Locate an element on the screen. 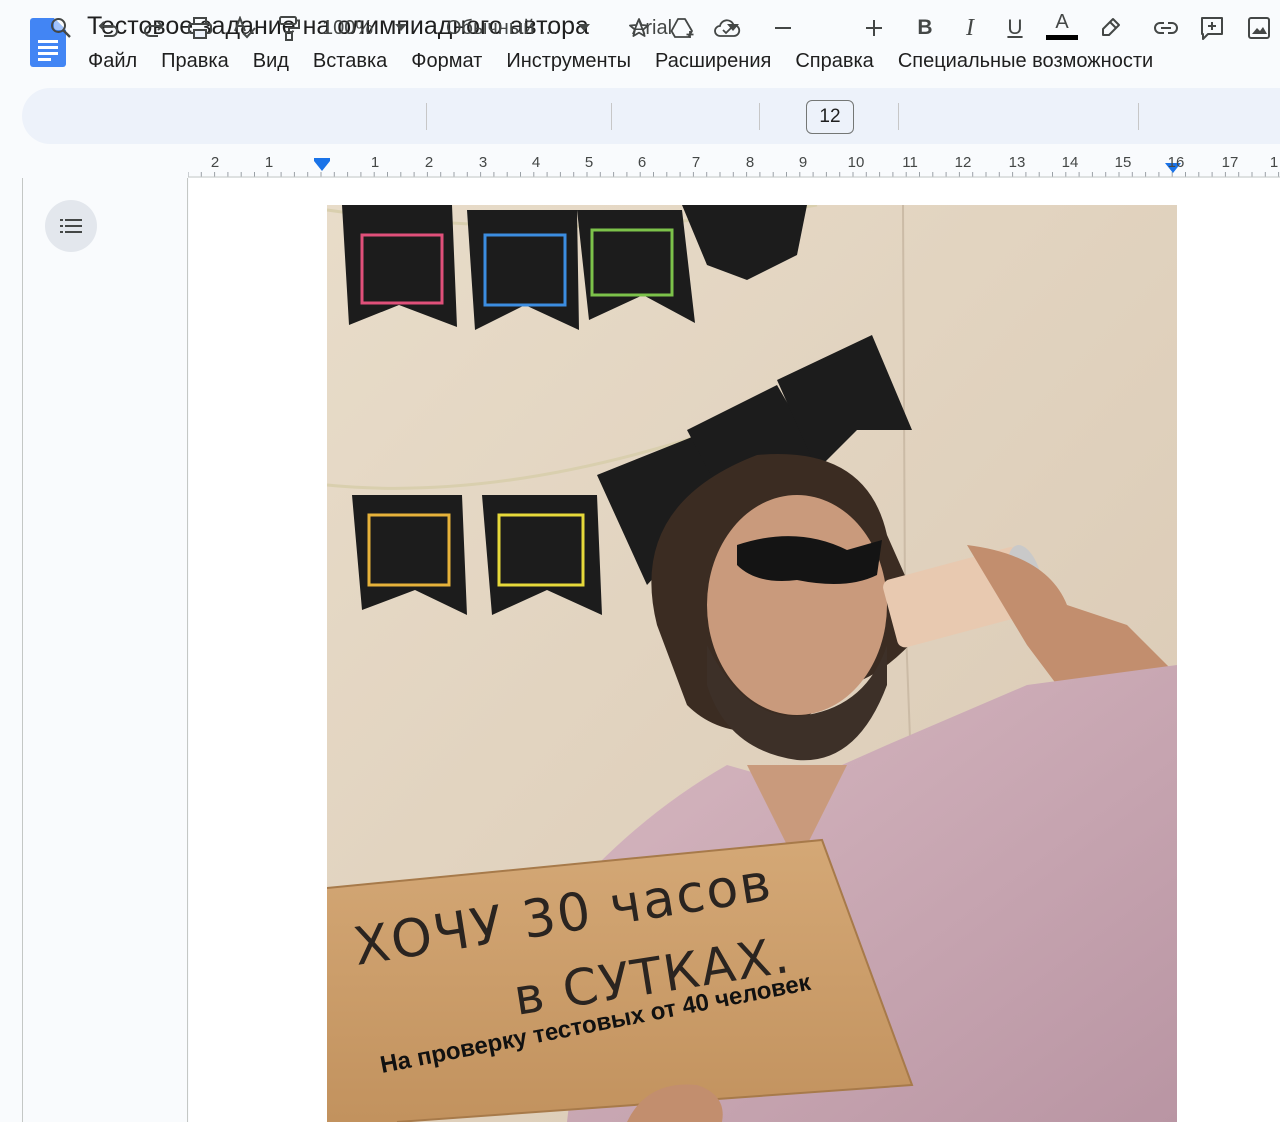 The height and width of the screenshot is (1122, 1280). toolbar is located at coordinates (651, 116).